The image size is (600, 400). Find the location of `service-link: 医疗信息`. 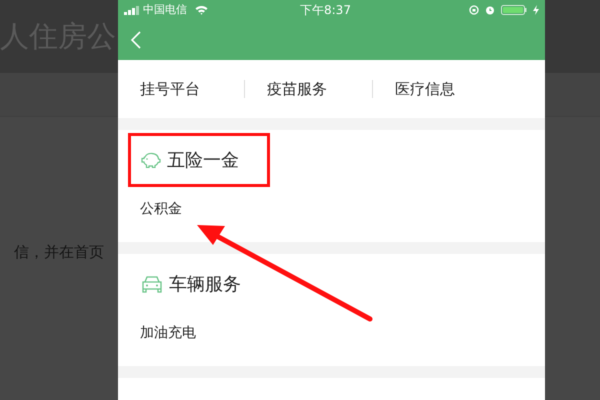

service-link: 医疗信息 is located at coordinates (436, 89).